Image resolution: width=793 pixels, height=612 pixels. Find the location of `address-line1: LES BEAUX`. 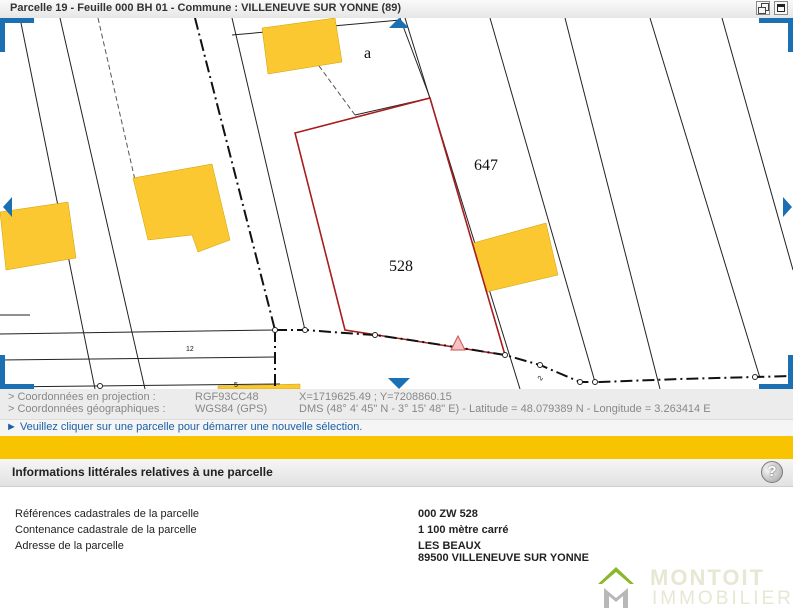

address-line1: LES BEAUX is located at coordinates (449, 546).